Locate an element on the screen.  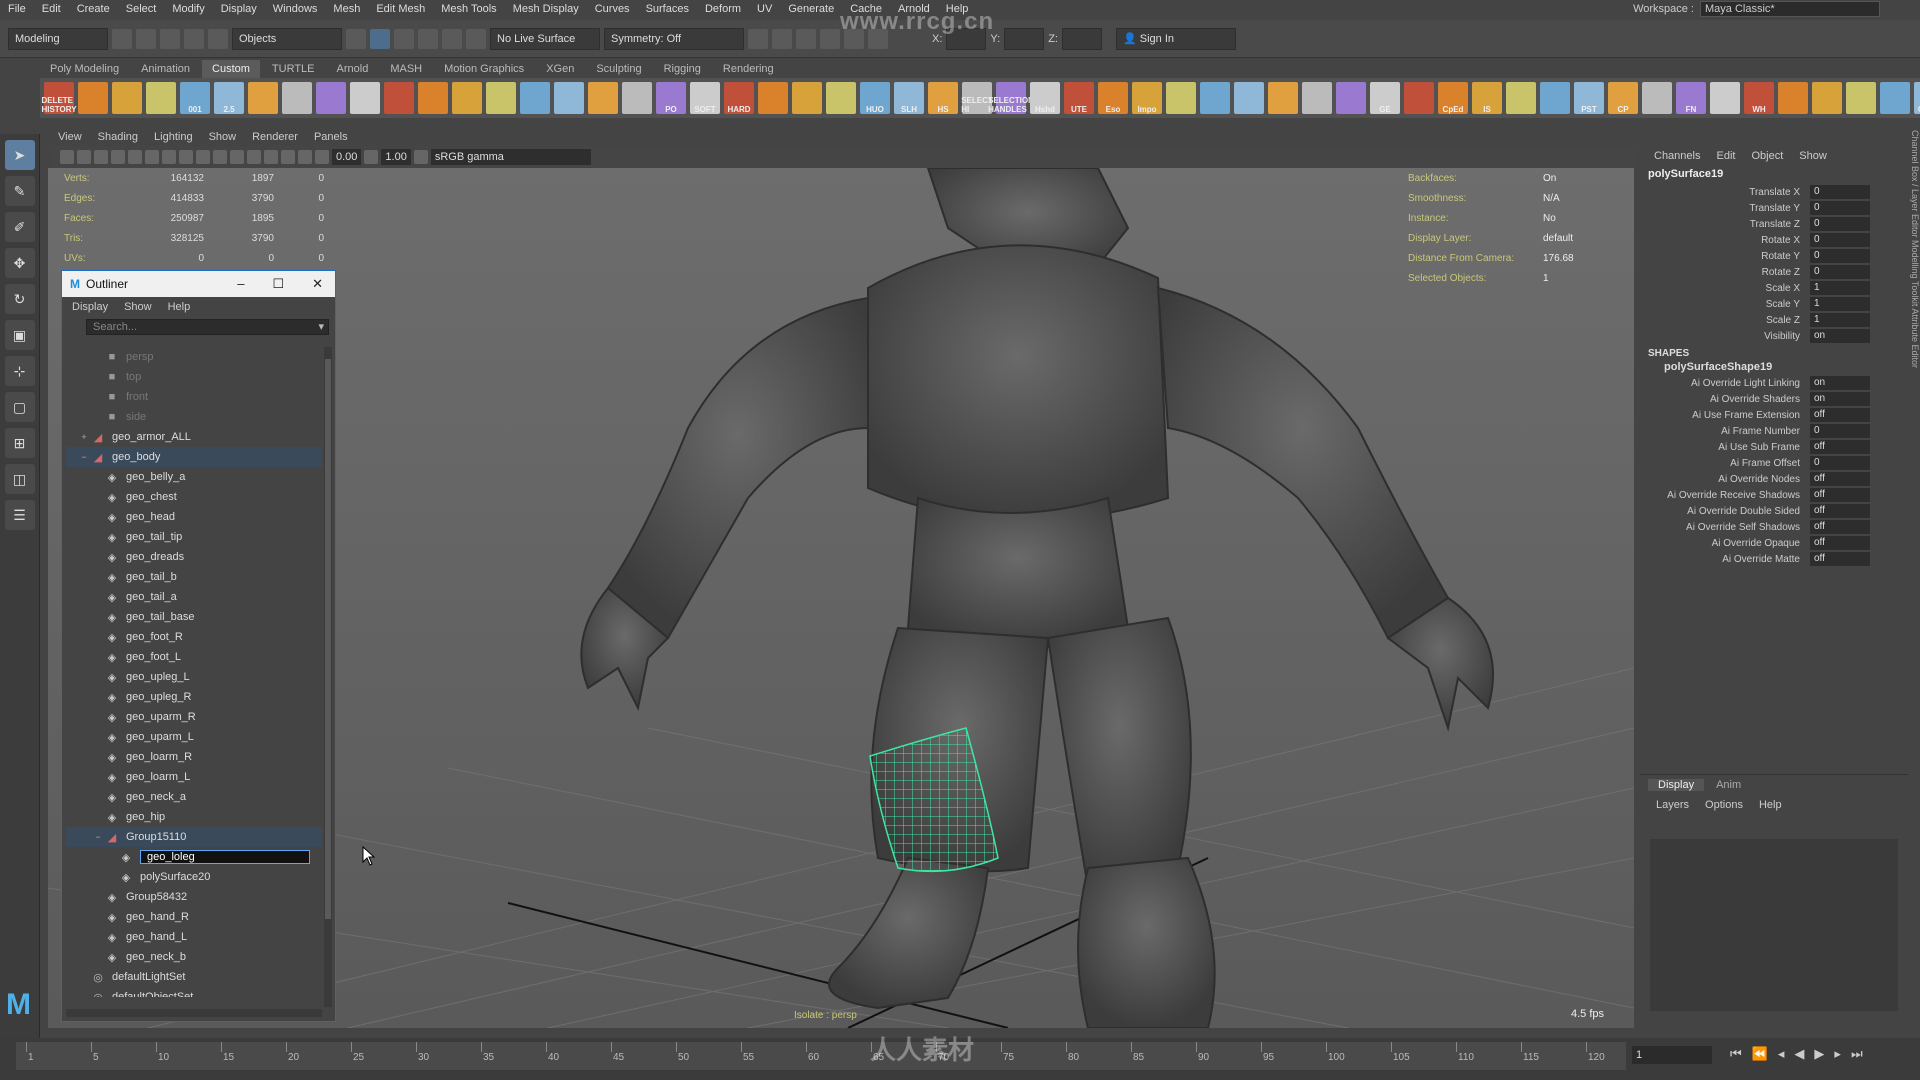
menu-mesh-tools: Mesh Tools is located at coordinates (468, 9).